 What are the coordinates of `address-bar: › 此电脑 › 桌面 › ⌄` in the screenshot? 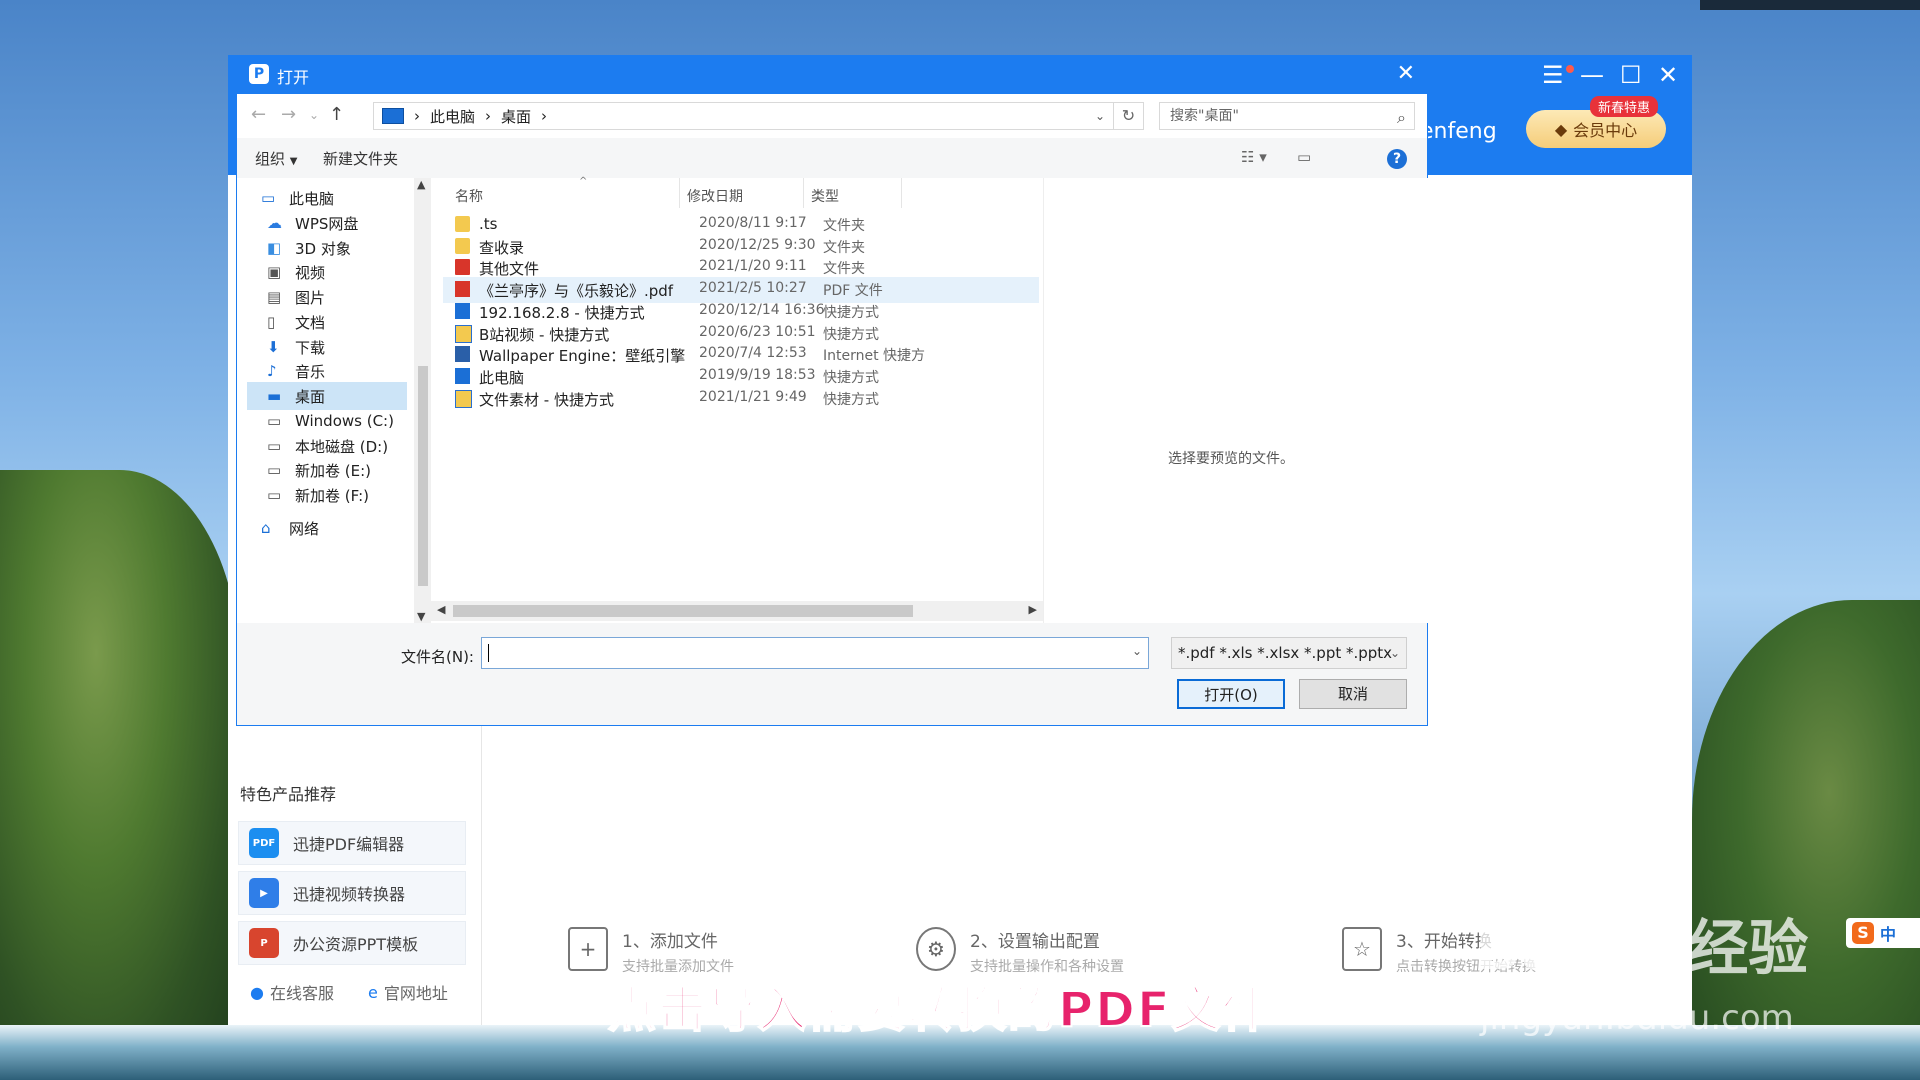 It's located at (743, 116).